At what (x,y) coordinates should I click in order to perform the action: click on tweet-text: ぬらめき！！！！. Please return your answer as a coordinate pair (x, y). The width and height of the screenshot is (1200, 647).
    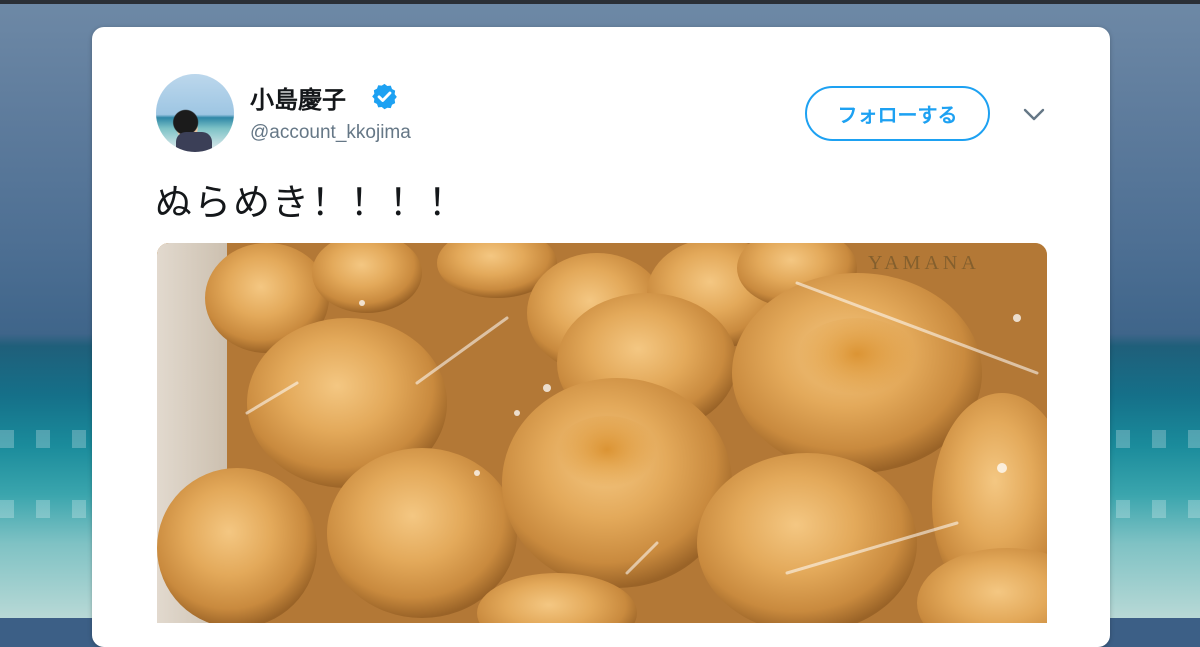
    Looking at the image, I should click on (311, 202).